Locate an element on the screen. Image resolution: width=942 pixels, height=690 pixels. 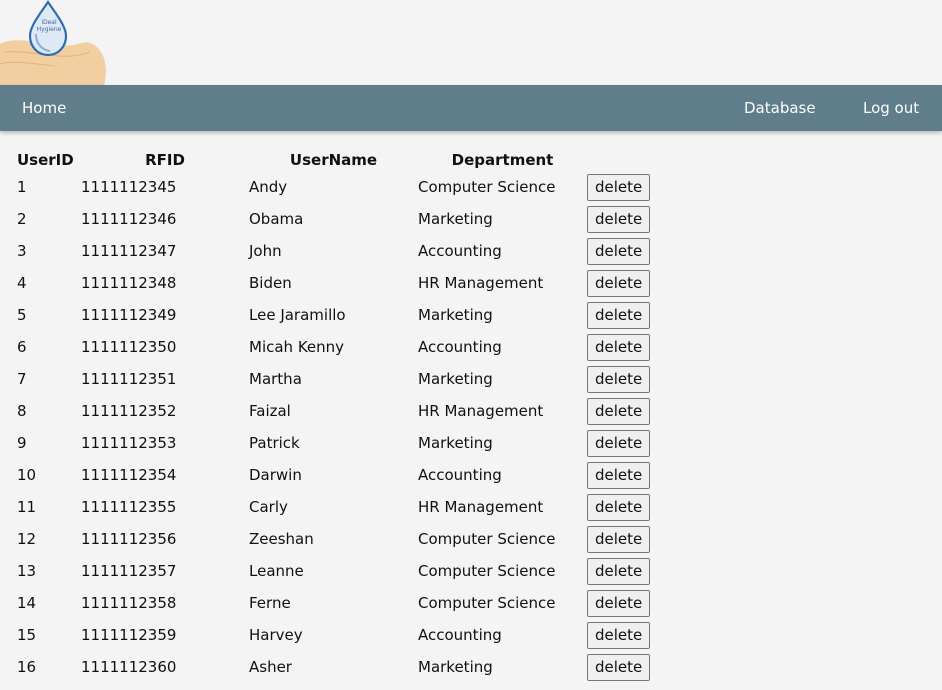
cell-user-name: Obama is located at coordinates (276, 219).